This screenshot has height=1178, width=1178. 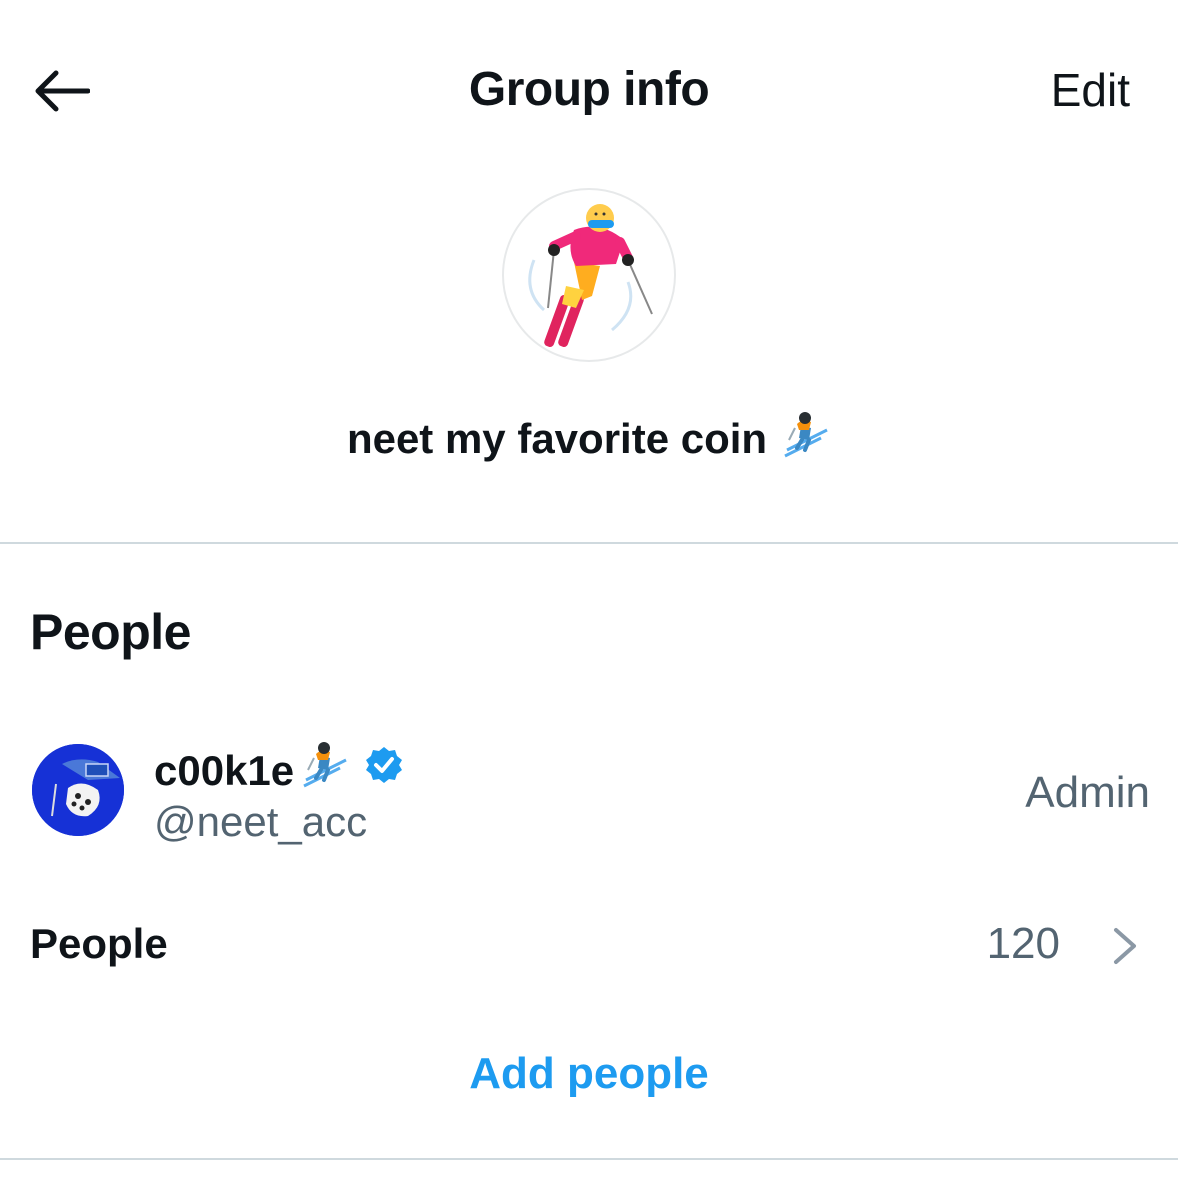 I want to click on member-handle: @neet_acc, so click(x=261, y=821).